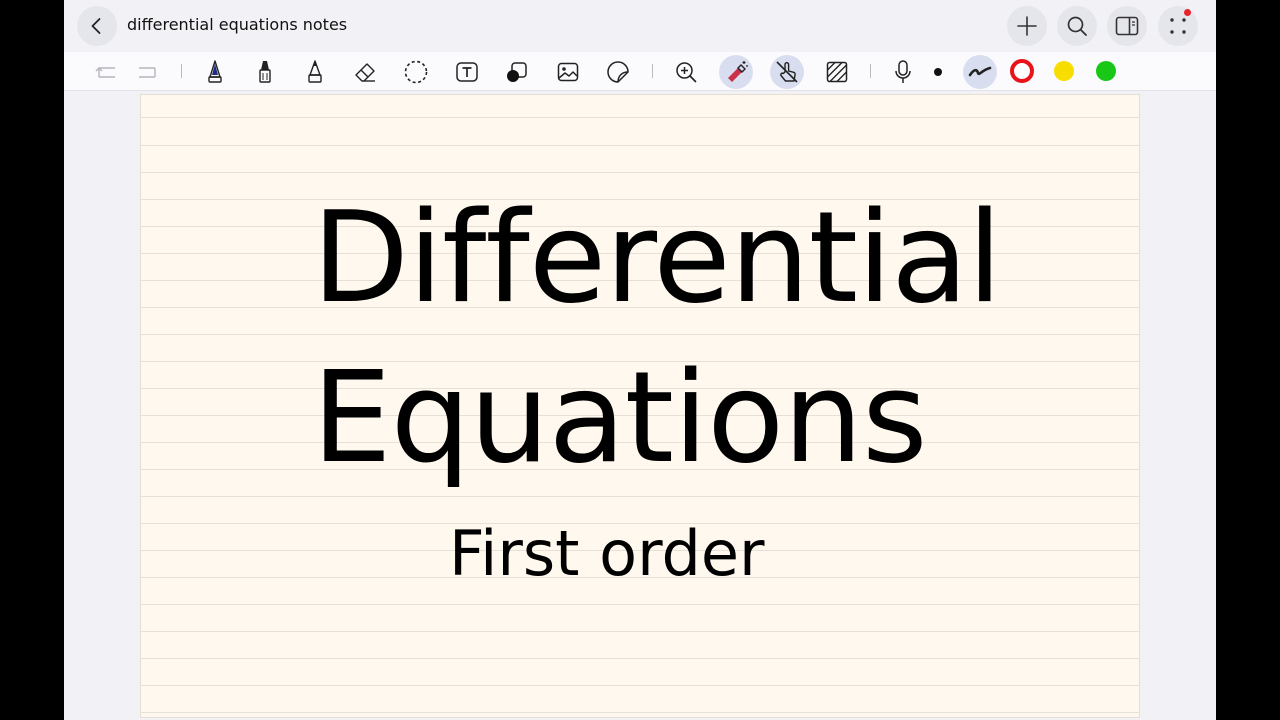 The width and height of the screenshot is (1280, 720). I want to click on pencil-tool, so click(315, 72).